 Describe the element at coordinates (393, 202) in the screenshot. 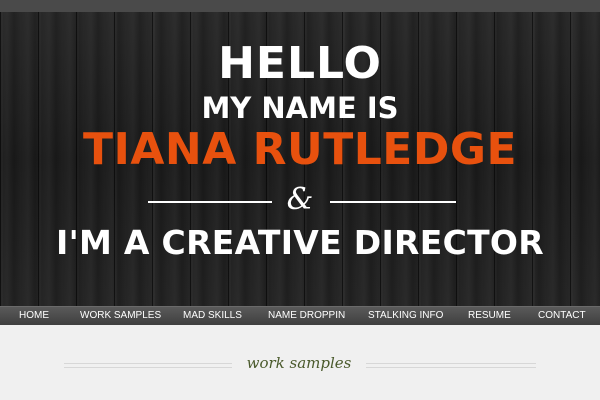

I see `divider-line-right` at that location.